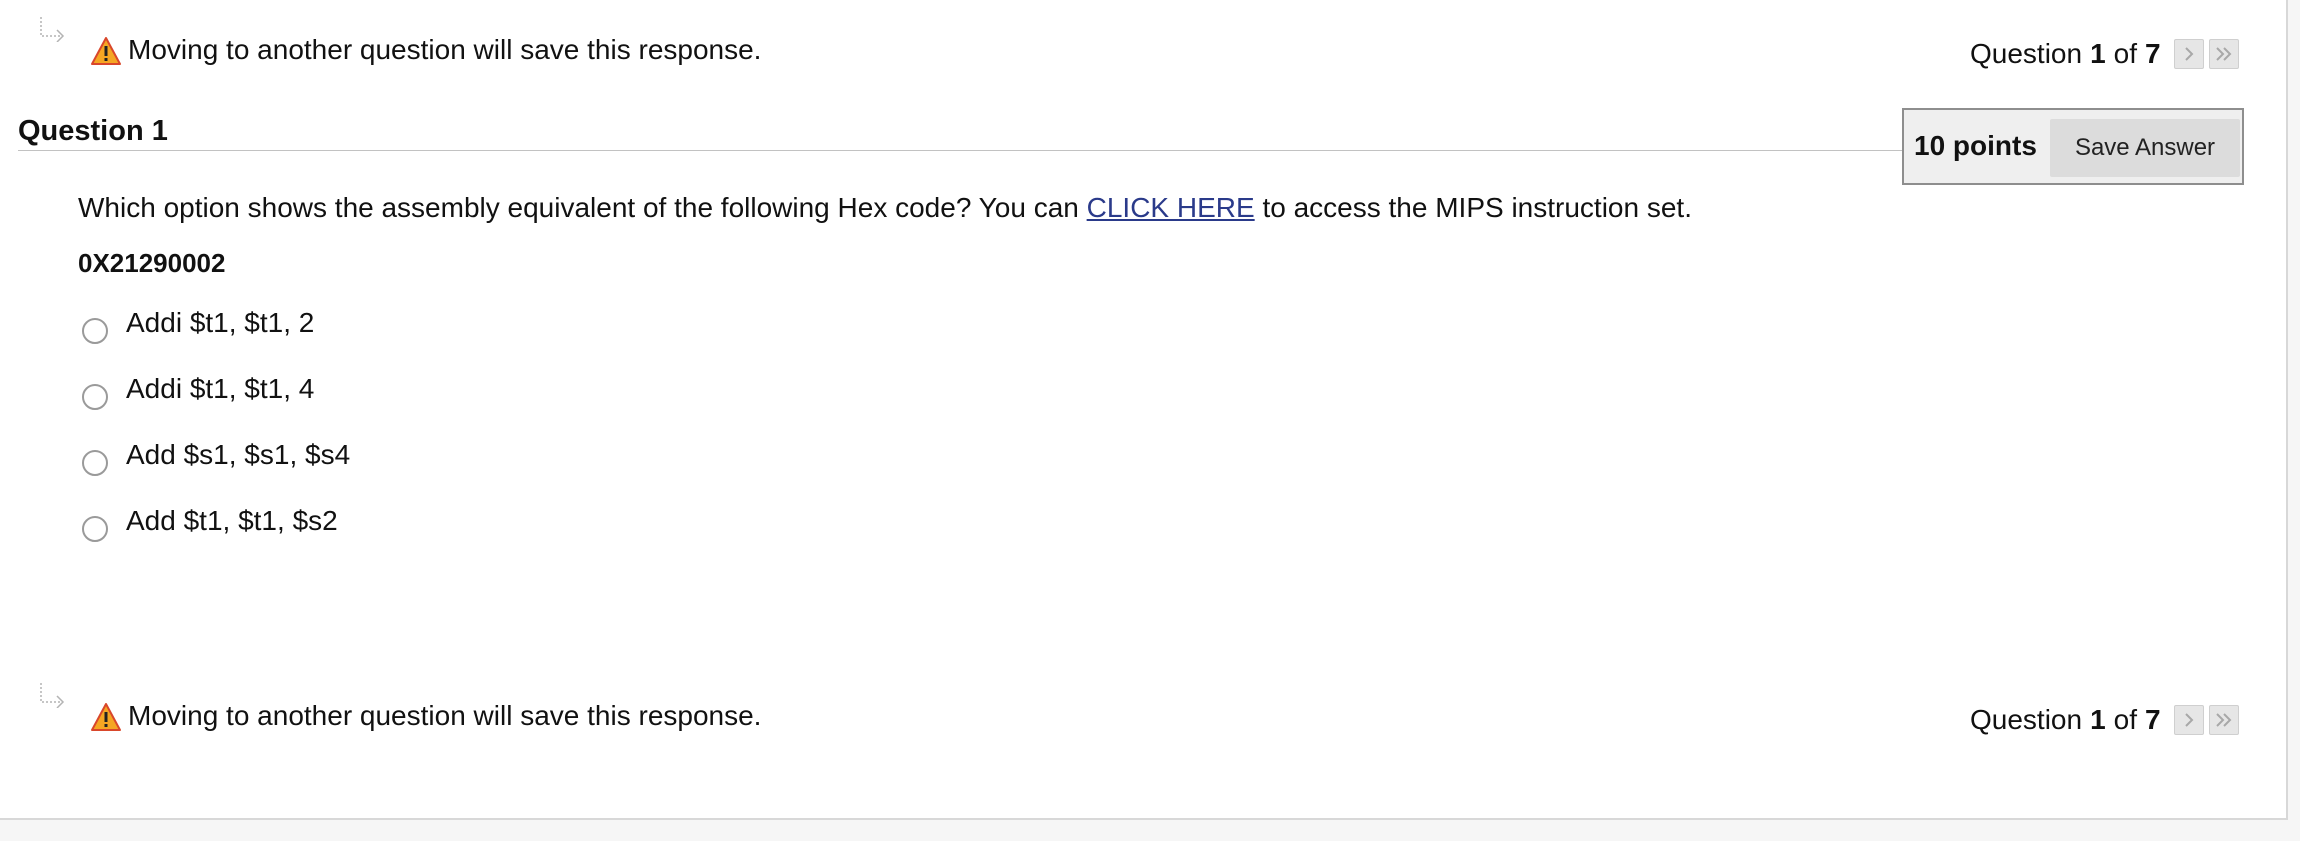 This screenshot has height=841, width=2300. Describe the element at coordinates (220, 323) in the screenshot. I see `answer-option-label: Addi $t1, $t1, 2` at that location.